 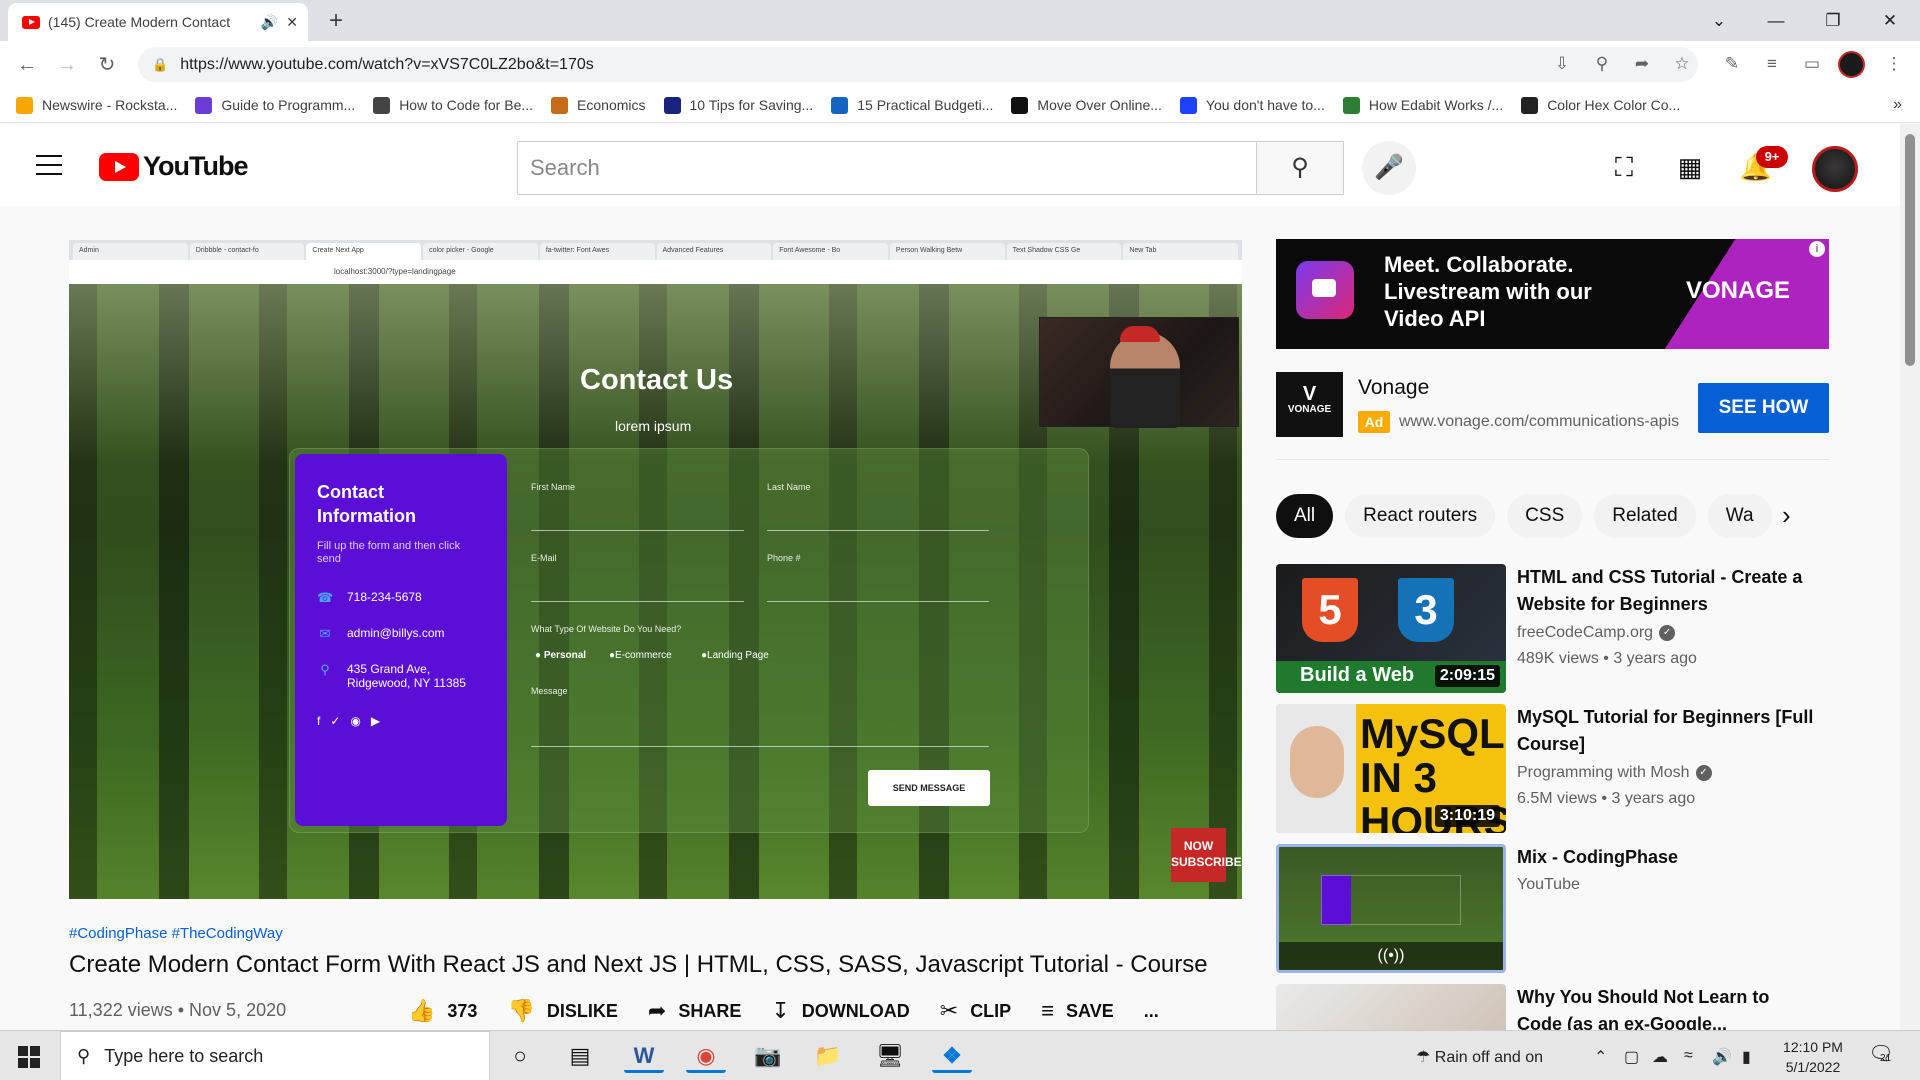 I want to click on related-thumbnail: ((•)), so click(x=1391, y=908).